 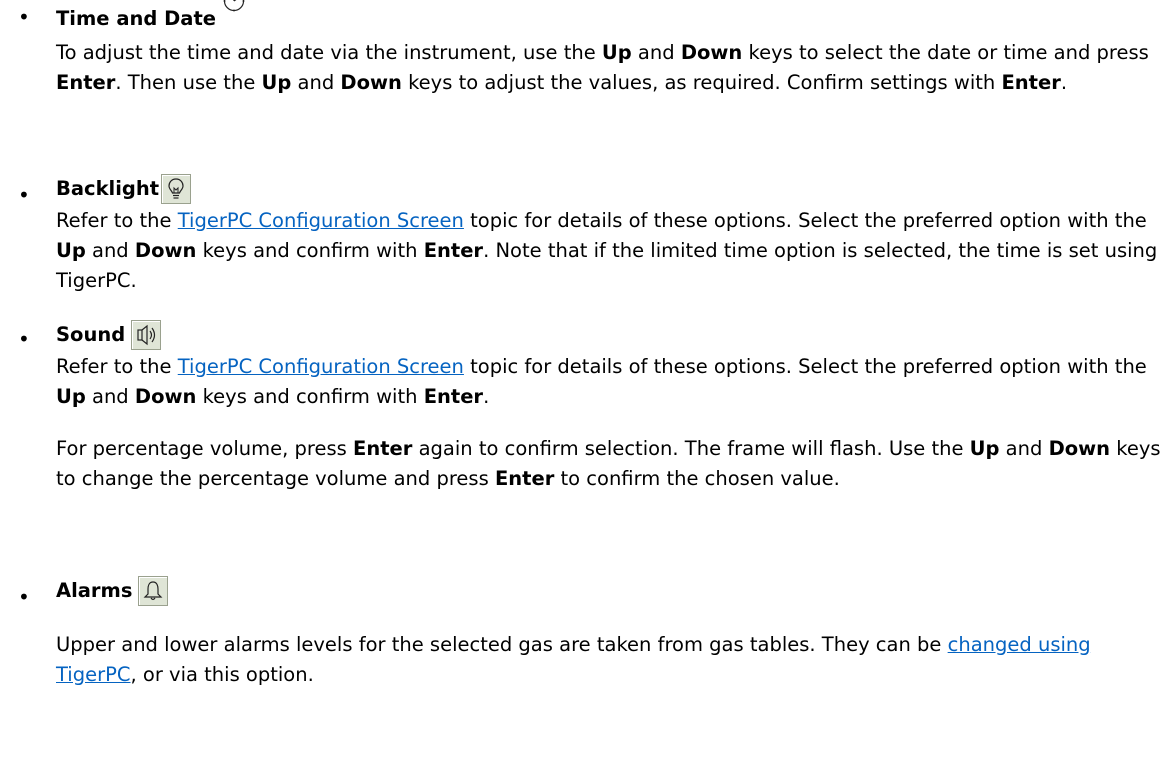 I want to click on heading-label: Time and Date, so click(x=136, y=18).